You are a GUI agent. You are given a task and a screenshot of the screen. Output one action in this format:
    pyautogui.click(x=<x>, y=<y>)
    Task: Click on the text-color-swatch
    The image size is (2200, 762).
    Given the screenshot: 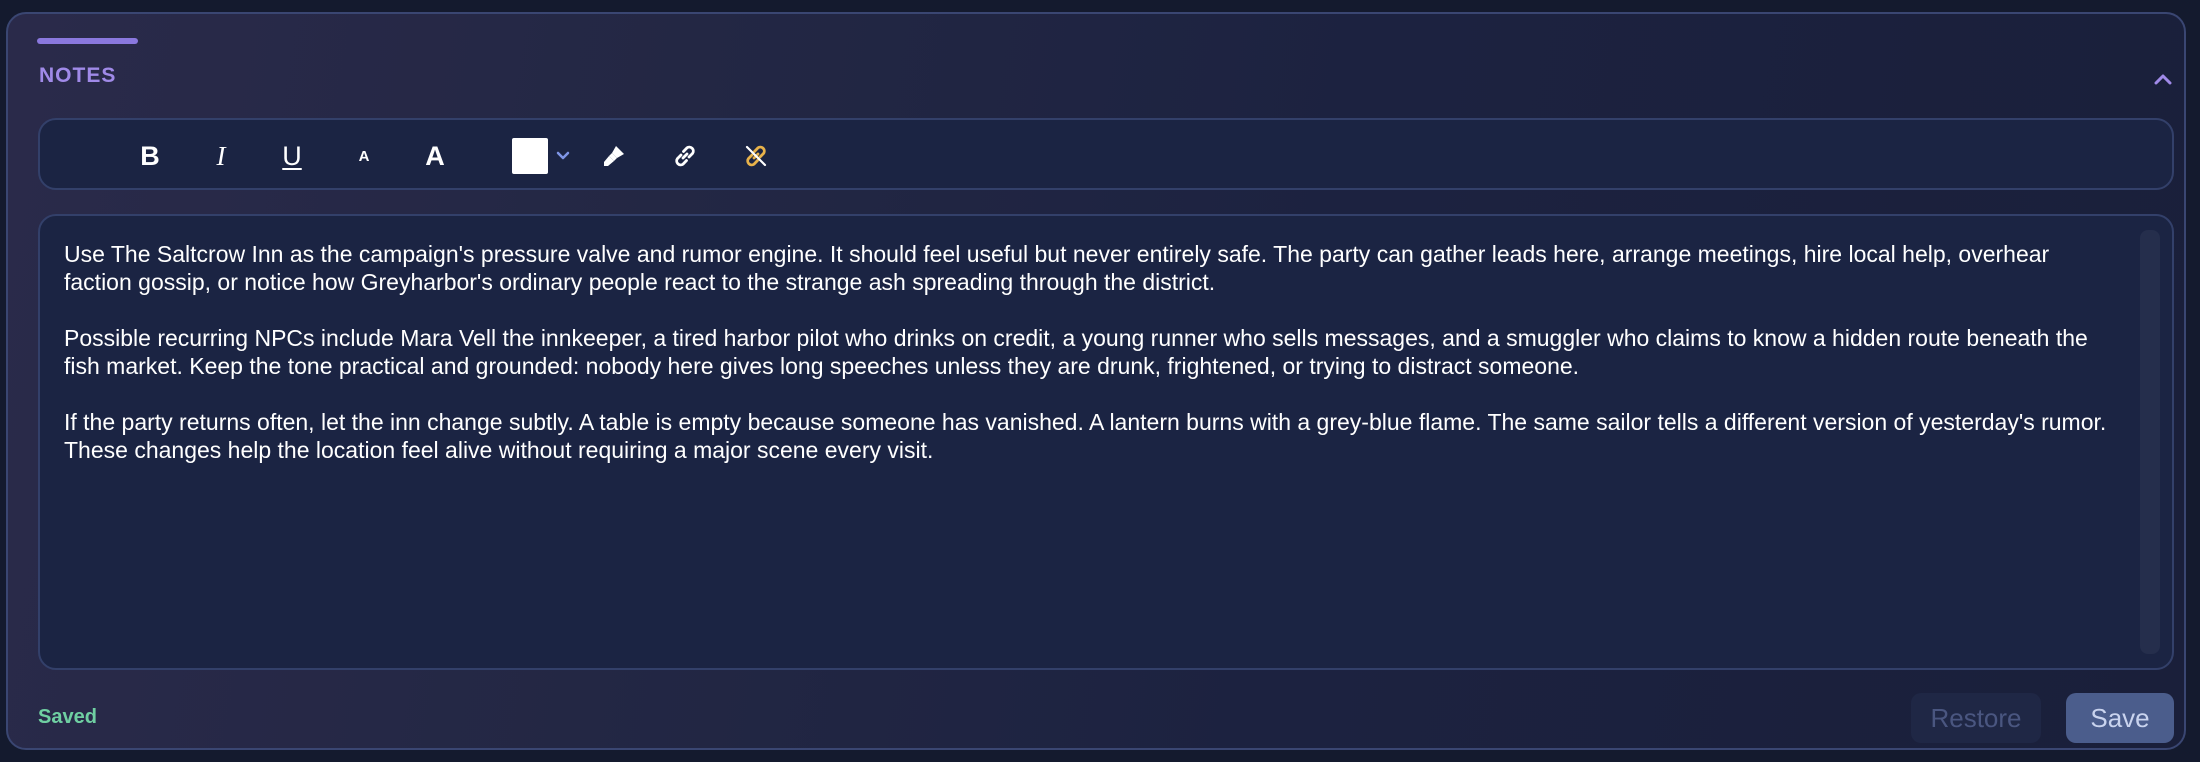 What is the action you would take?
    pyautogui.click(x=530, y=156)
    